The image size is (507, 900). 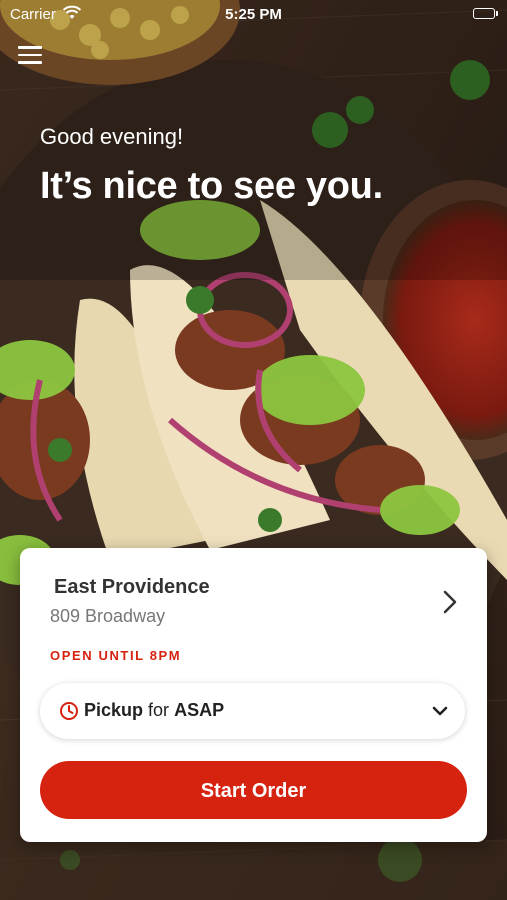 What do you see at coordinates (69, 711) in the screenshot?
I see `clock-icon` at bounding box center [69, 711].